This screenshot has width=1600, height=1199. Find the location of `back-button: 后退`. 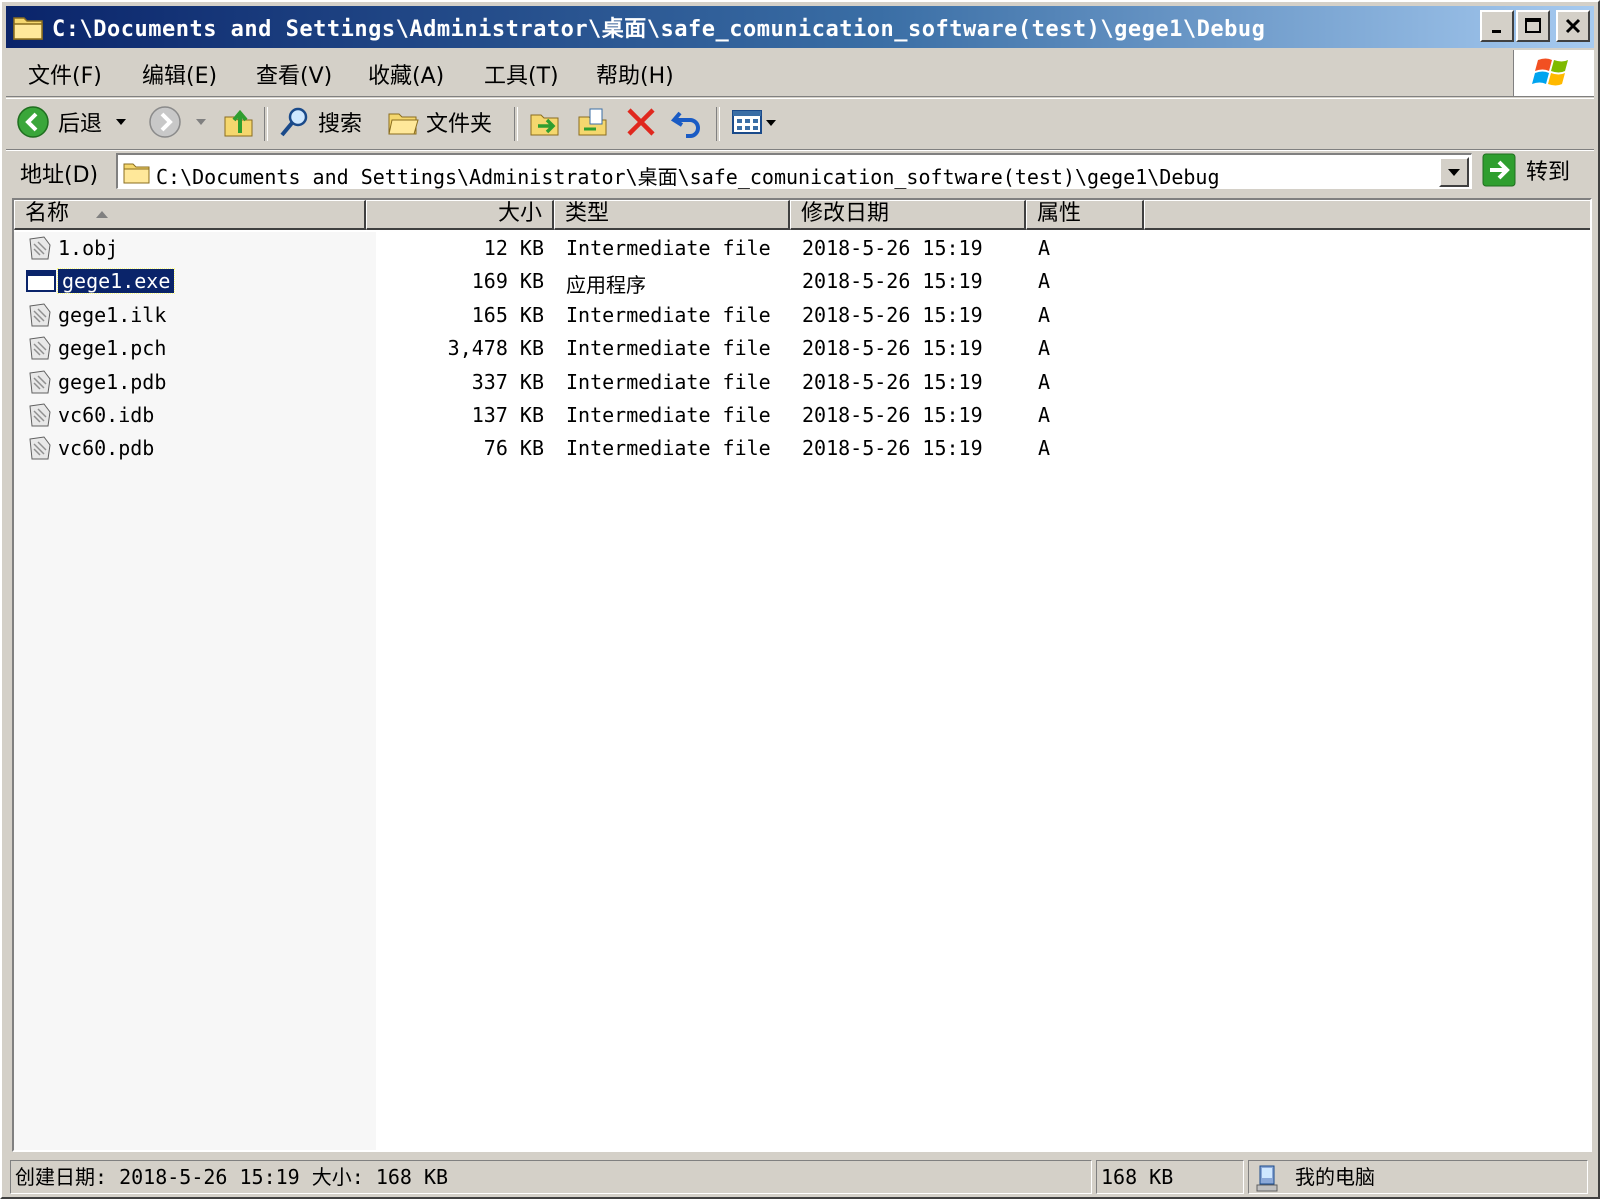

back-button: 后退 is located at coordinates (74, 122).